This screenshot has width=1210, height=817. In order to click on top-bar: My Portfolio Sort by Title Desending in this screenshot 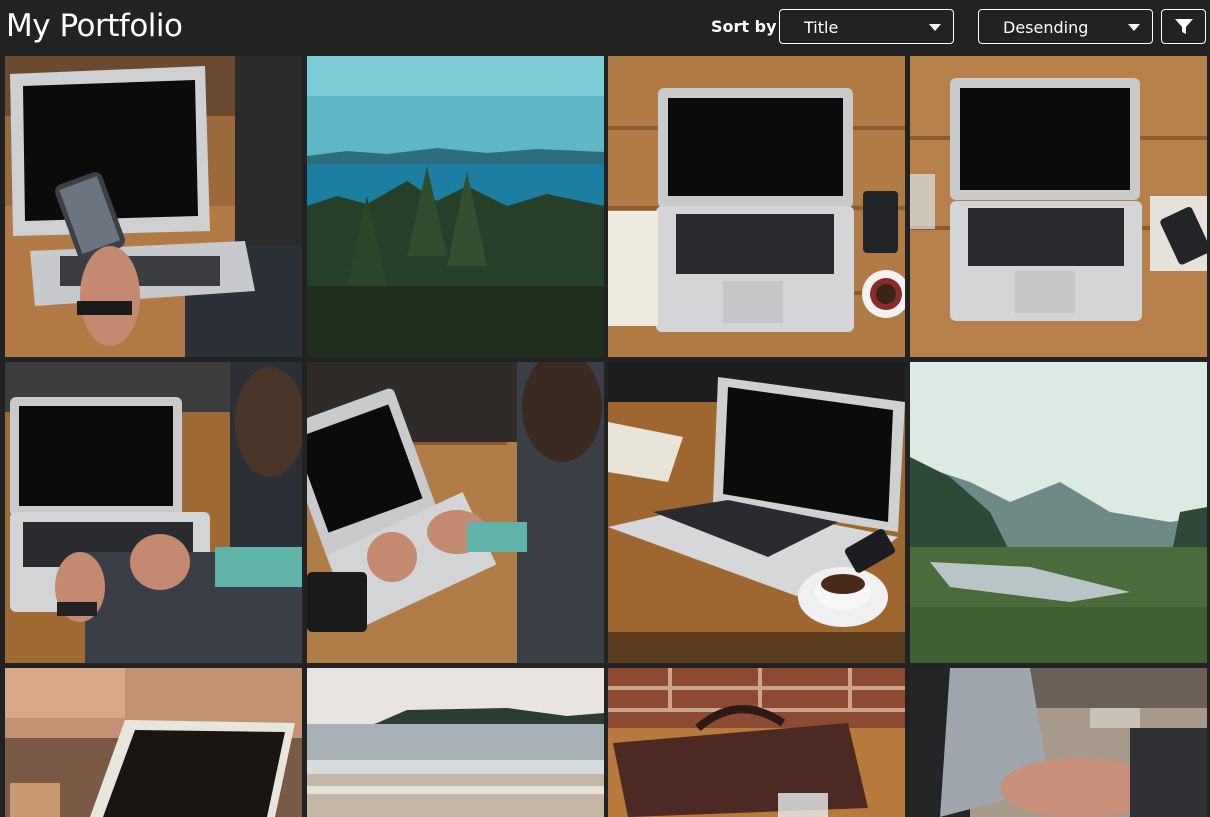, I will do `click(605, 27)`.